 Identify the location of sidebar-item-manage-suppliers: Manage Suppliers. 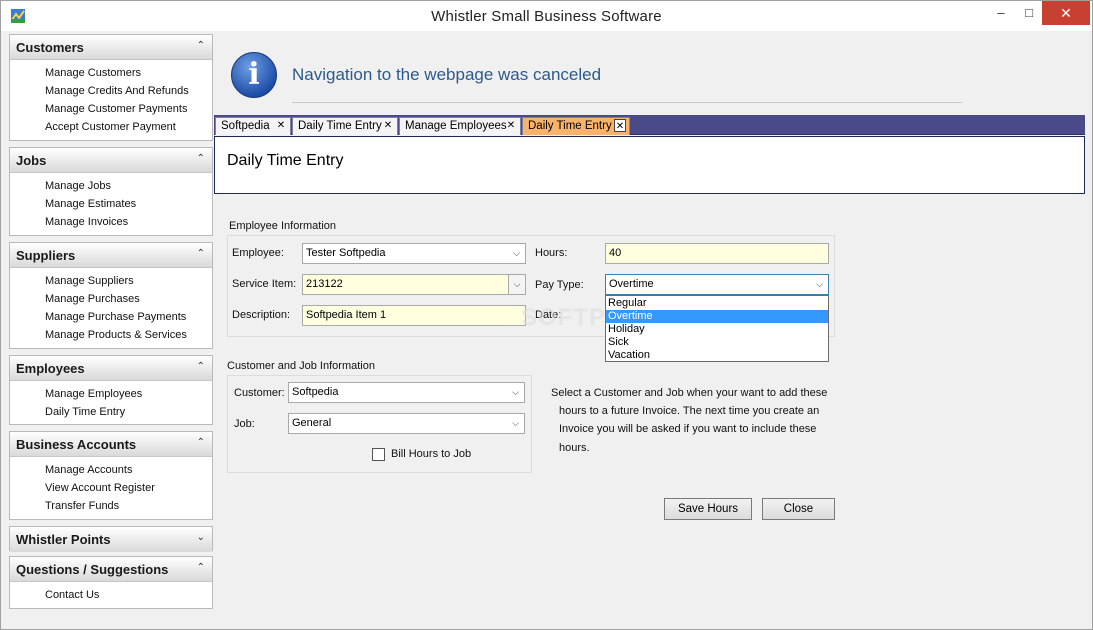
(89, 281).